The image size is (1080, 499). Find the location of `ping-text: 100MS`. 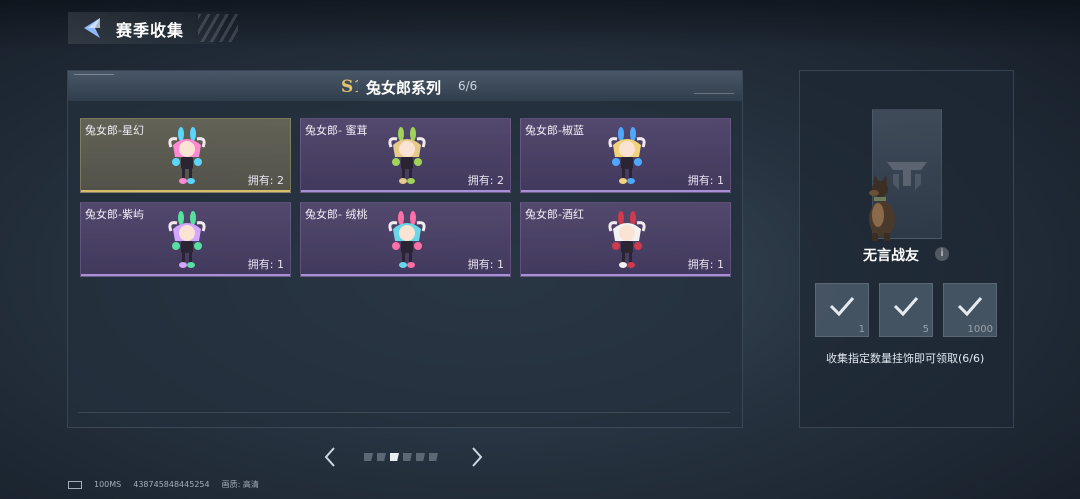

ping-text: 100MS is located at coordinates (108, 484).